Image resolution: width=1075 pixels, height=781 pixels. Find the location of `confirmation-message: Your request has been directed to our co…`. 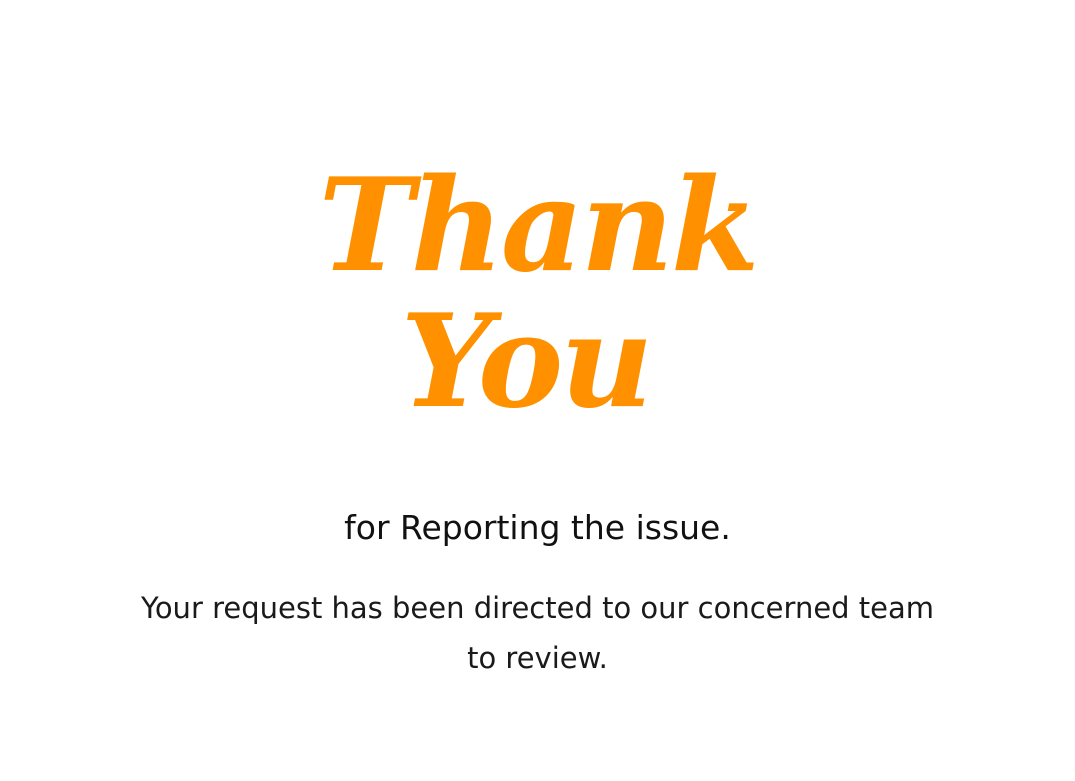

confirmation-message: Your request has been directed to our co… is located at coordinates (537, 633).